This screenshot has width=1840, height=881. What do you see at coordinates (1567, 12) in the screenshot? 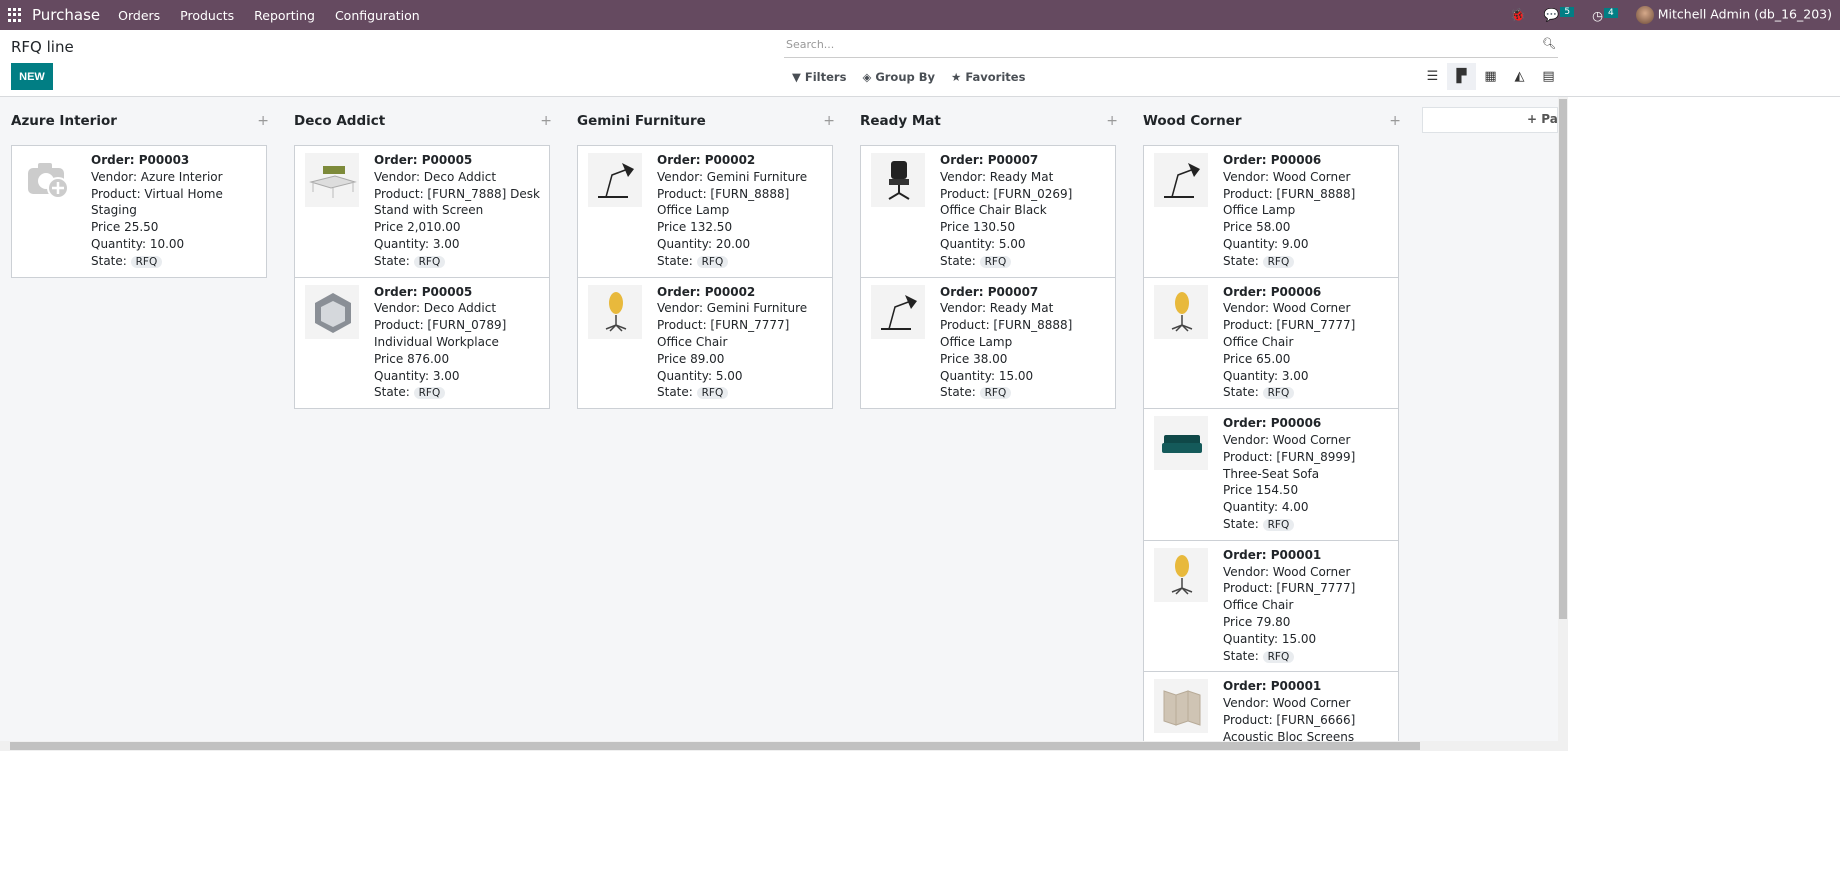
I see `messages-badge: 5` at bounding box center [1567, 12].